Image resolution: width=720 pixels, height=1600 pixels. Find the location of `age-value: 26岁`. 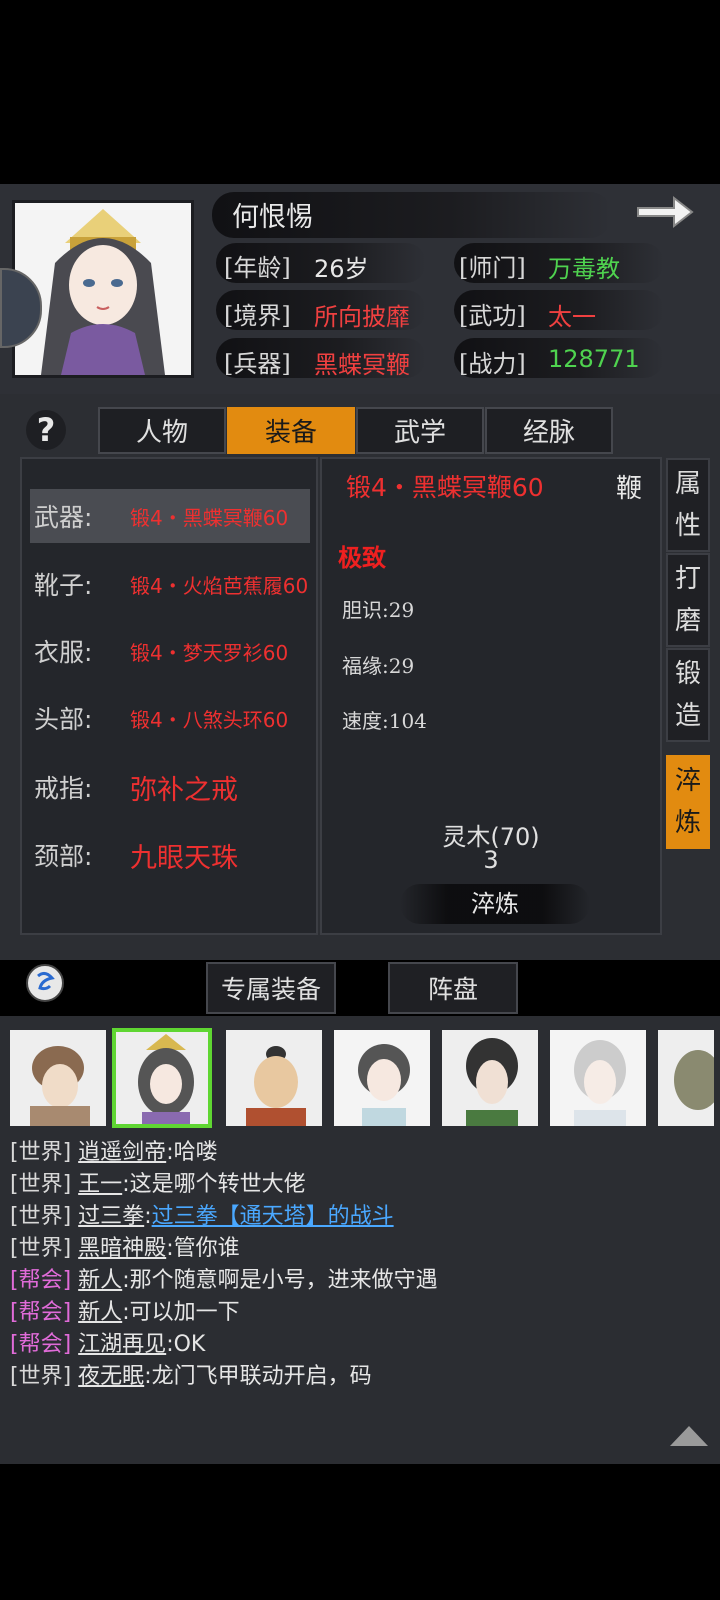

age-value: 26岁 is located at coordinates (341, 269).